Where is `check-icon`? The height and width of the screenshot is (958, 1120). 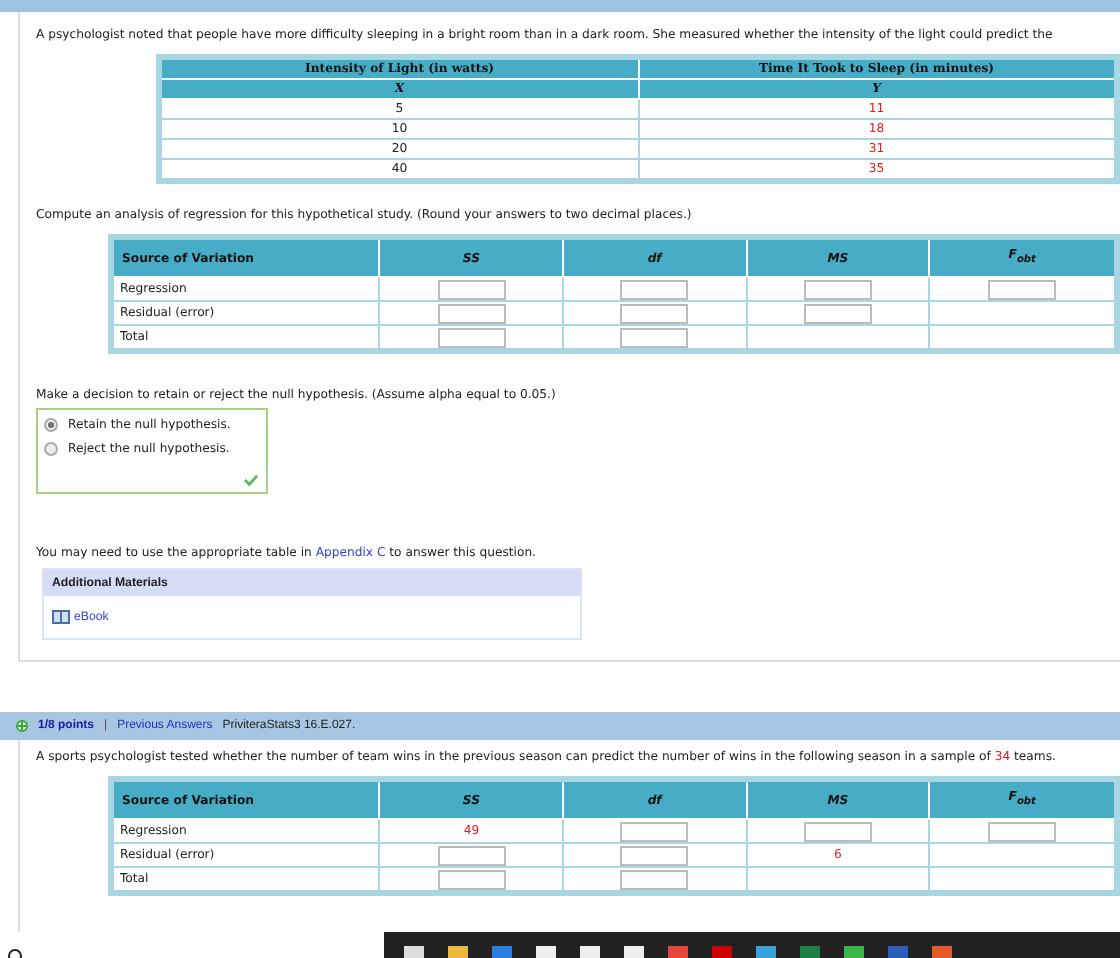
check-icon is located at coordinates (251, 480).